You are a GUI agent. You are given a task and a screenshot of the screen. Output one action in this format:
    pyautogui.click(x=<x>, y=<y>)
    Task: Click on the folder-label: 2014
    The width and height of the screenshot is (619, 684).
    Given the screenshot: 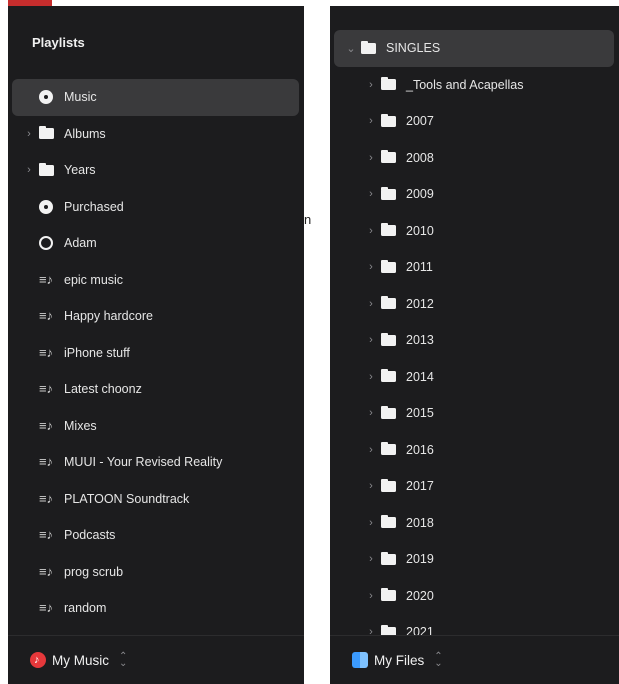 What is the action you would take?
    pyautogui.click(x=420, y=376)
    